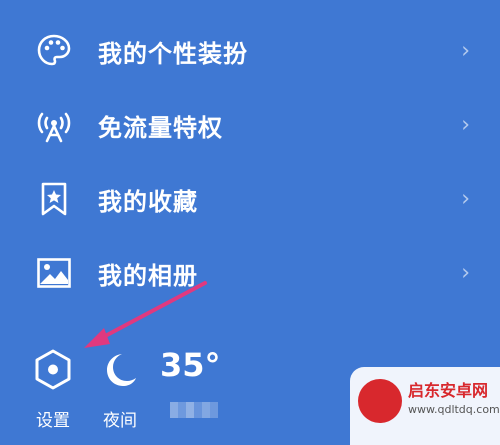  I want to click on hexagon-settings-icon, so click(53, 372).